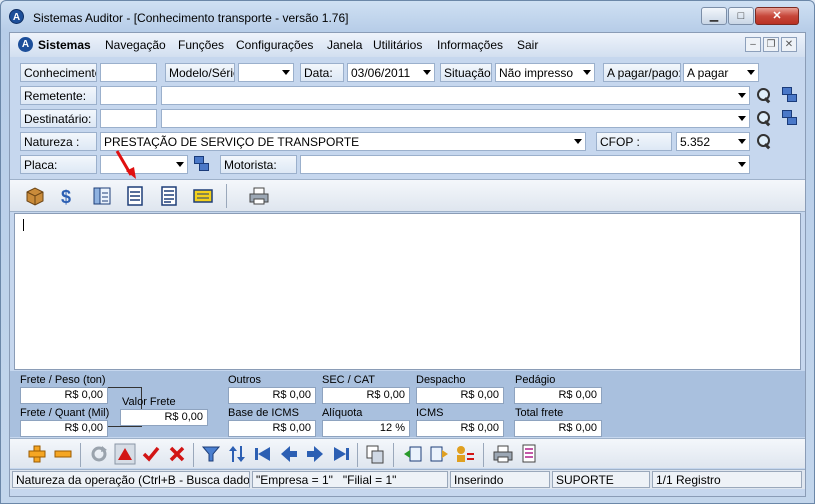 This screenshot has height=504, width=815. I want to click on printer-icon, so click(259, 196).